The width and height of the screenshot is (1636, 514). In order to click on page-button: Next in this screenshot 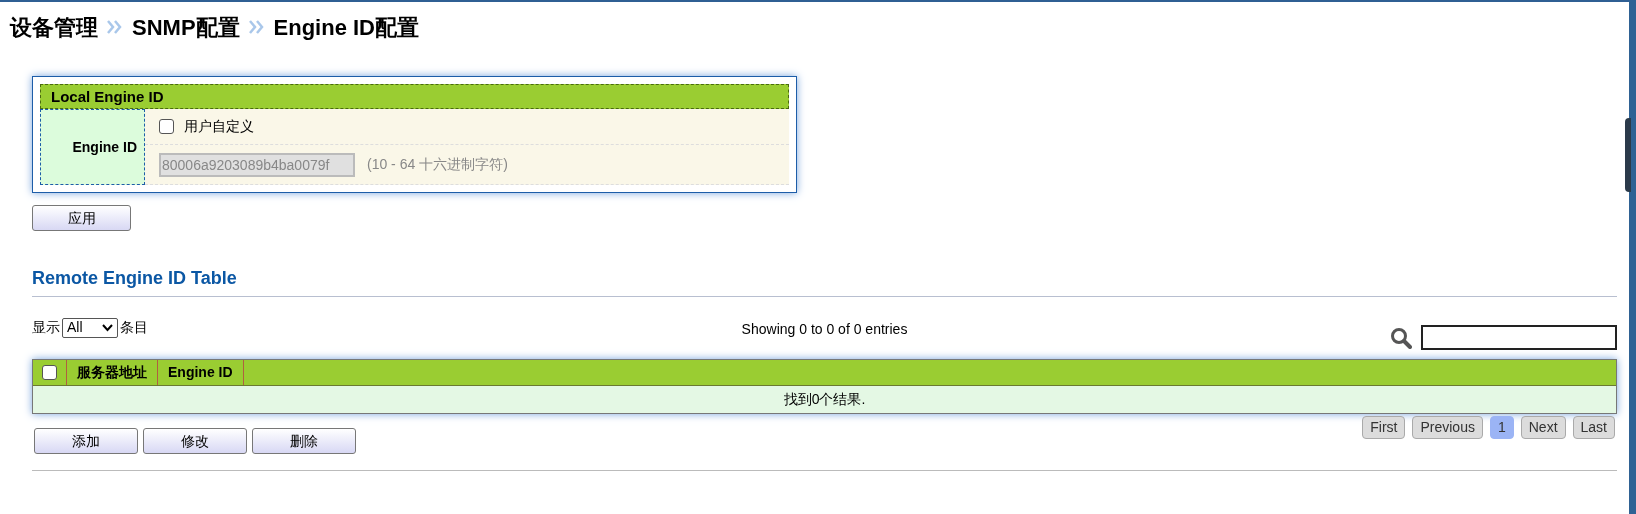, I will do `click(1543, 427)`.